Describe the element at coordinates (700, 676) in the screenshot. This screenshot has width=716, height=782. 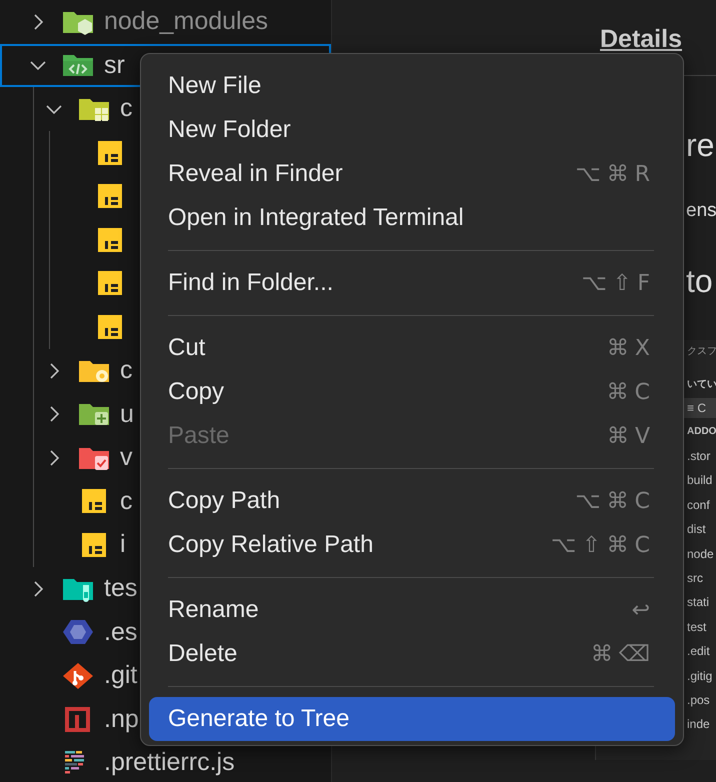
I see `file-entry: .gitig` at that location.